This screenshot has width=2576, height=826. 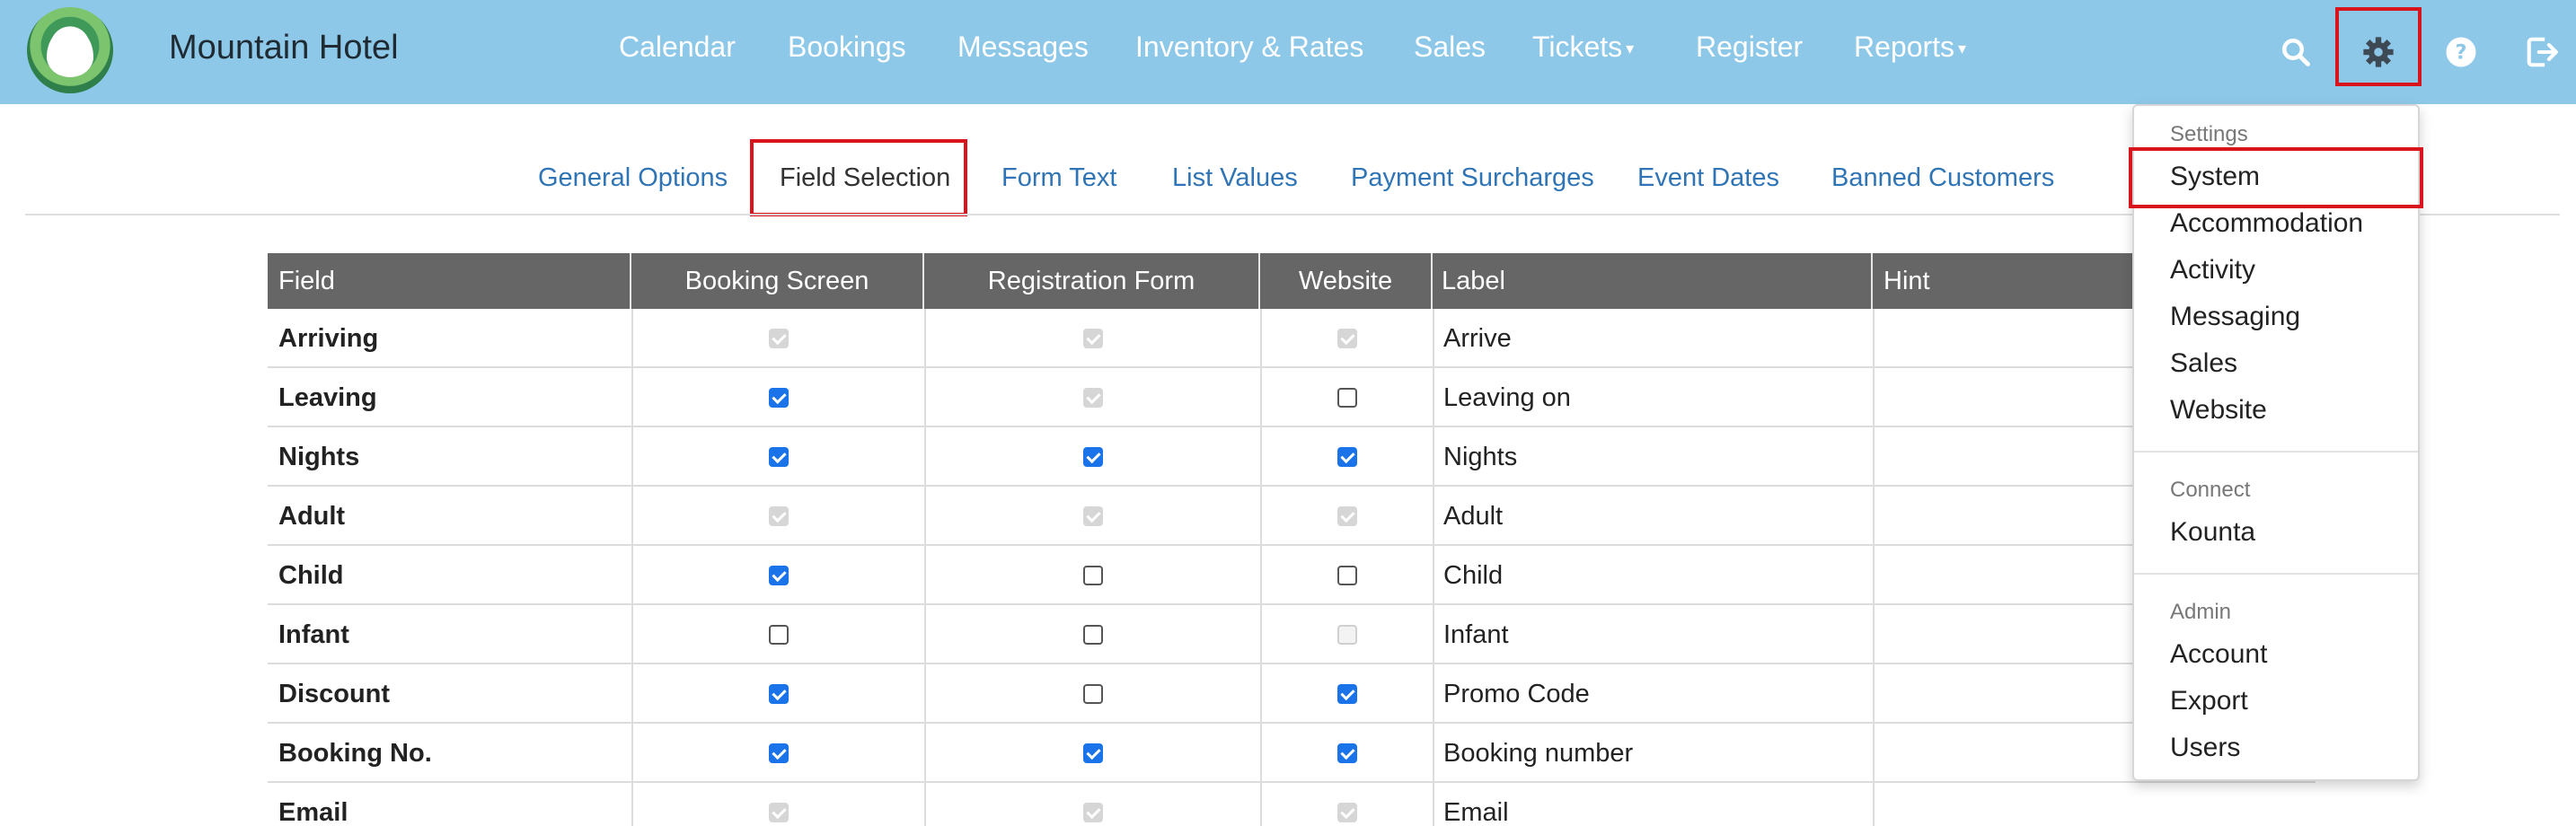 What do you see at coordinates (858, 177) in the screenshot?
I see `active-tab-highlight-box` at bounding box center [858, 177].